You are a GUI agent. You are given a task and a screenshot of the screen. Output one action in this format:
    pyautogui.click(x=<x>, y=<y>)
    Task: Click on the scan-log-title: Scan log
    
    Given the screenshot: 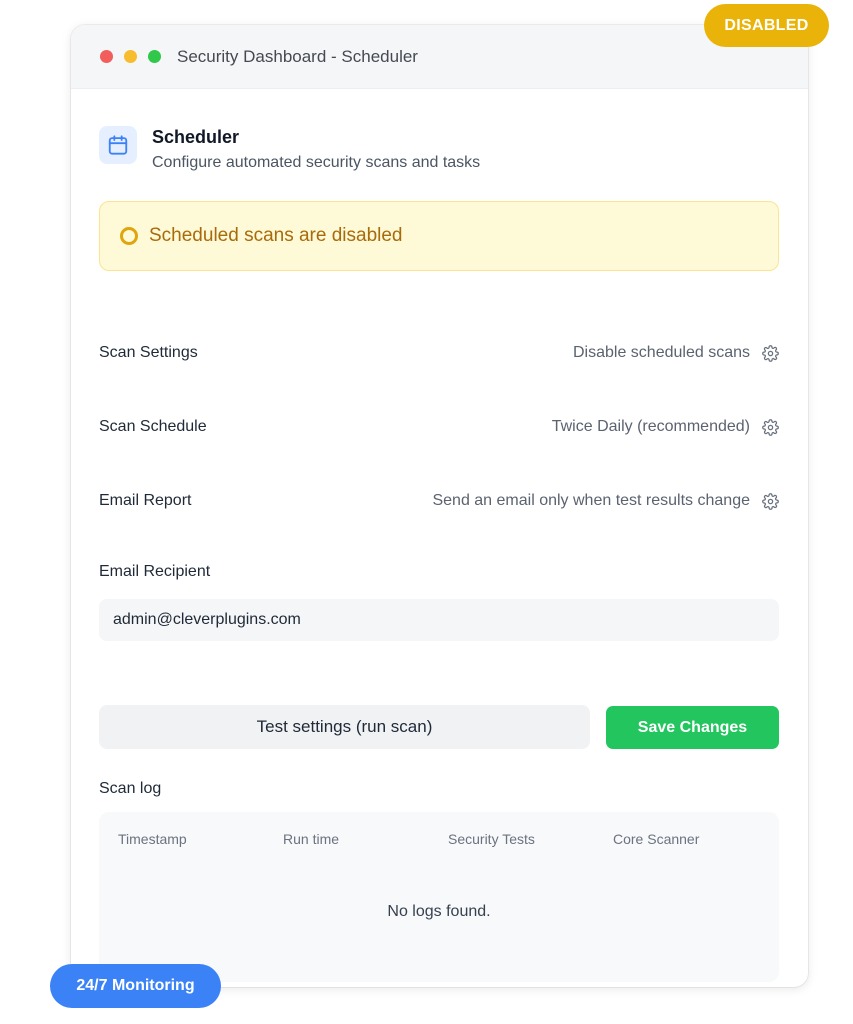 What is the action you would take?
    pyautogui.click(x=130, y=788)
    